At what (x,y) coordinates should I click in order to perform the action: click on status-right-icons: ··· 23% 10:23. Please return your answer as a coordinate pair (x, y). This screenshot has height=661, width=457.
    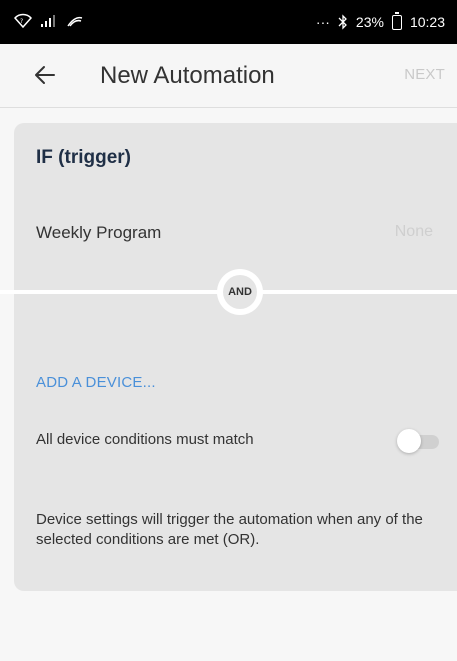
    Looking at the image, I should click on (380, 20).